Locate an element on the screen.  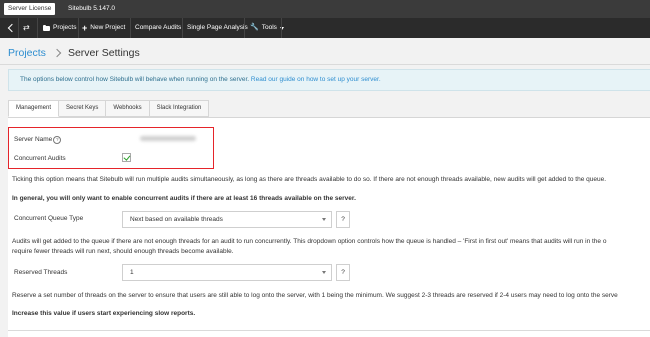
breadcrumb: Projects Server Settings is located at coordinates (74, 53).